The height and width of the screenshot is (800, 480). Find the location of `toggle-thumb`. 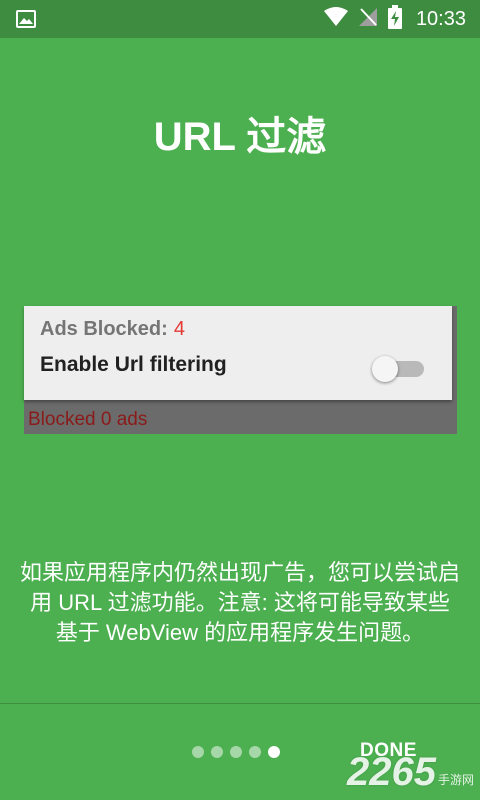

toggle-thumb is located at coordinates (385, 369).